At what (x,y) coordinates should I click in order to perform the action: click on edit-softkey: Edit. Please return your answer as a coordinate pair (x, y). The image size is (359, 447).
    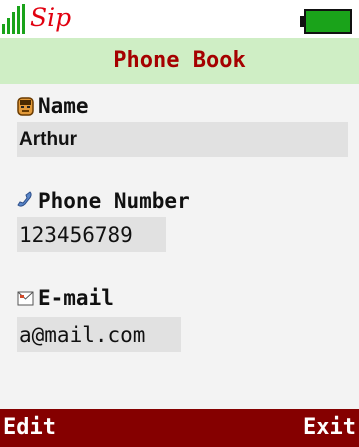
    Looking at the image, I should click on (29, 428).